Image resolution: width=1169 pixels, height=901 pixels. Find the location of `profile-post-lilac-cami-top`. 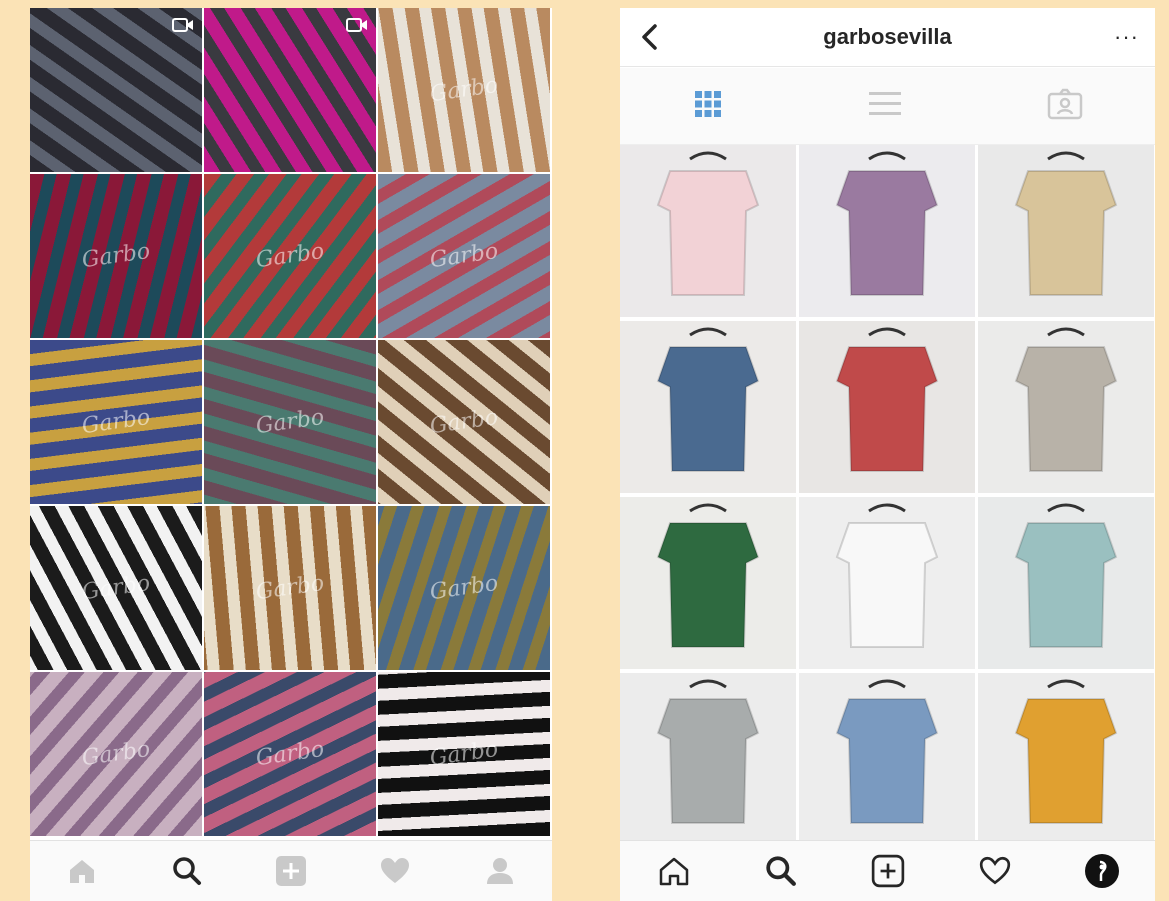

profile-post-lilac-cami-top is located at coordinates (887, 231).